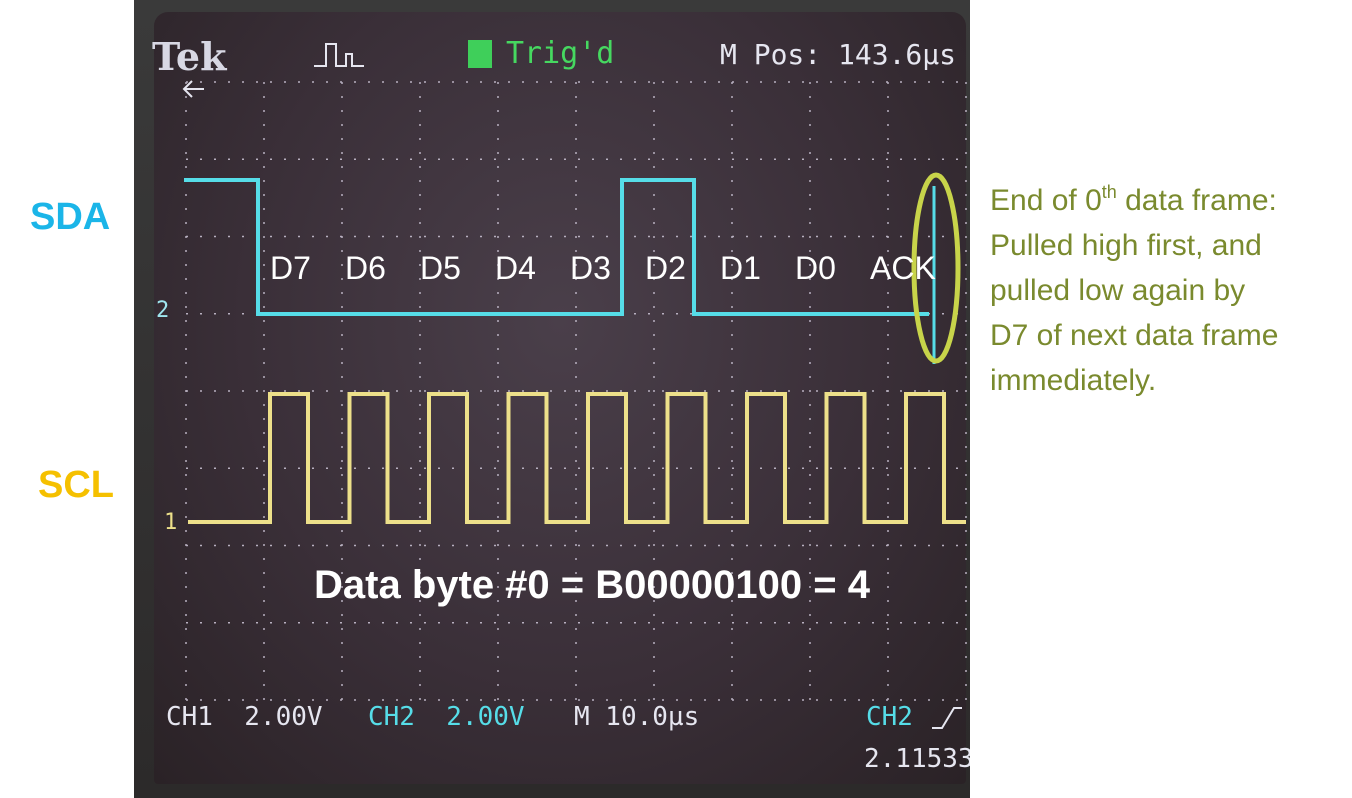  I want to click on frequency-readout: 2.11533k, so click(917, 759).